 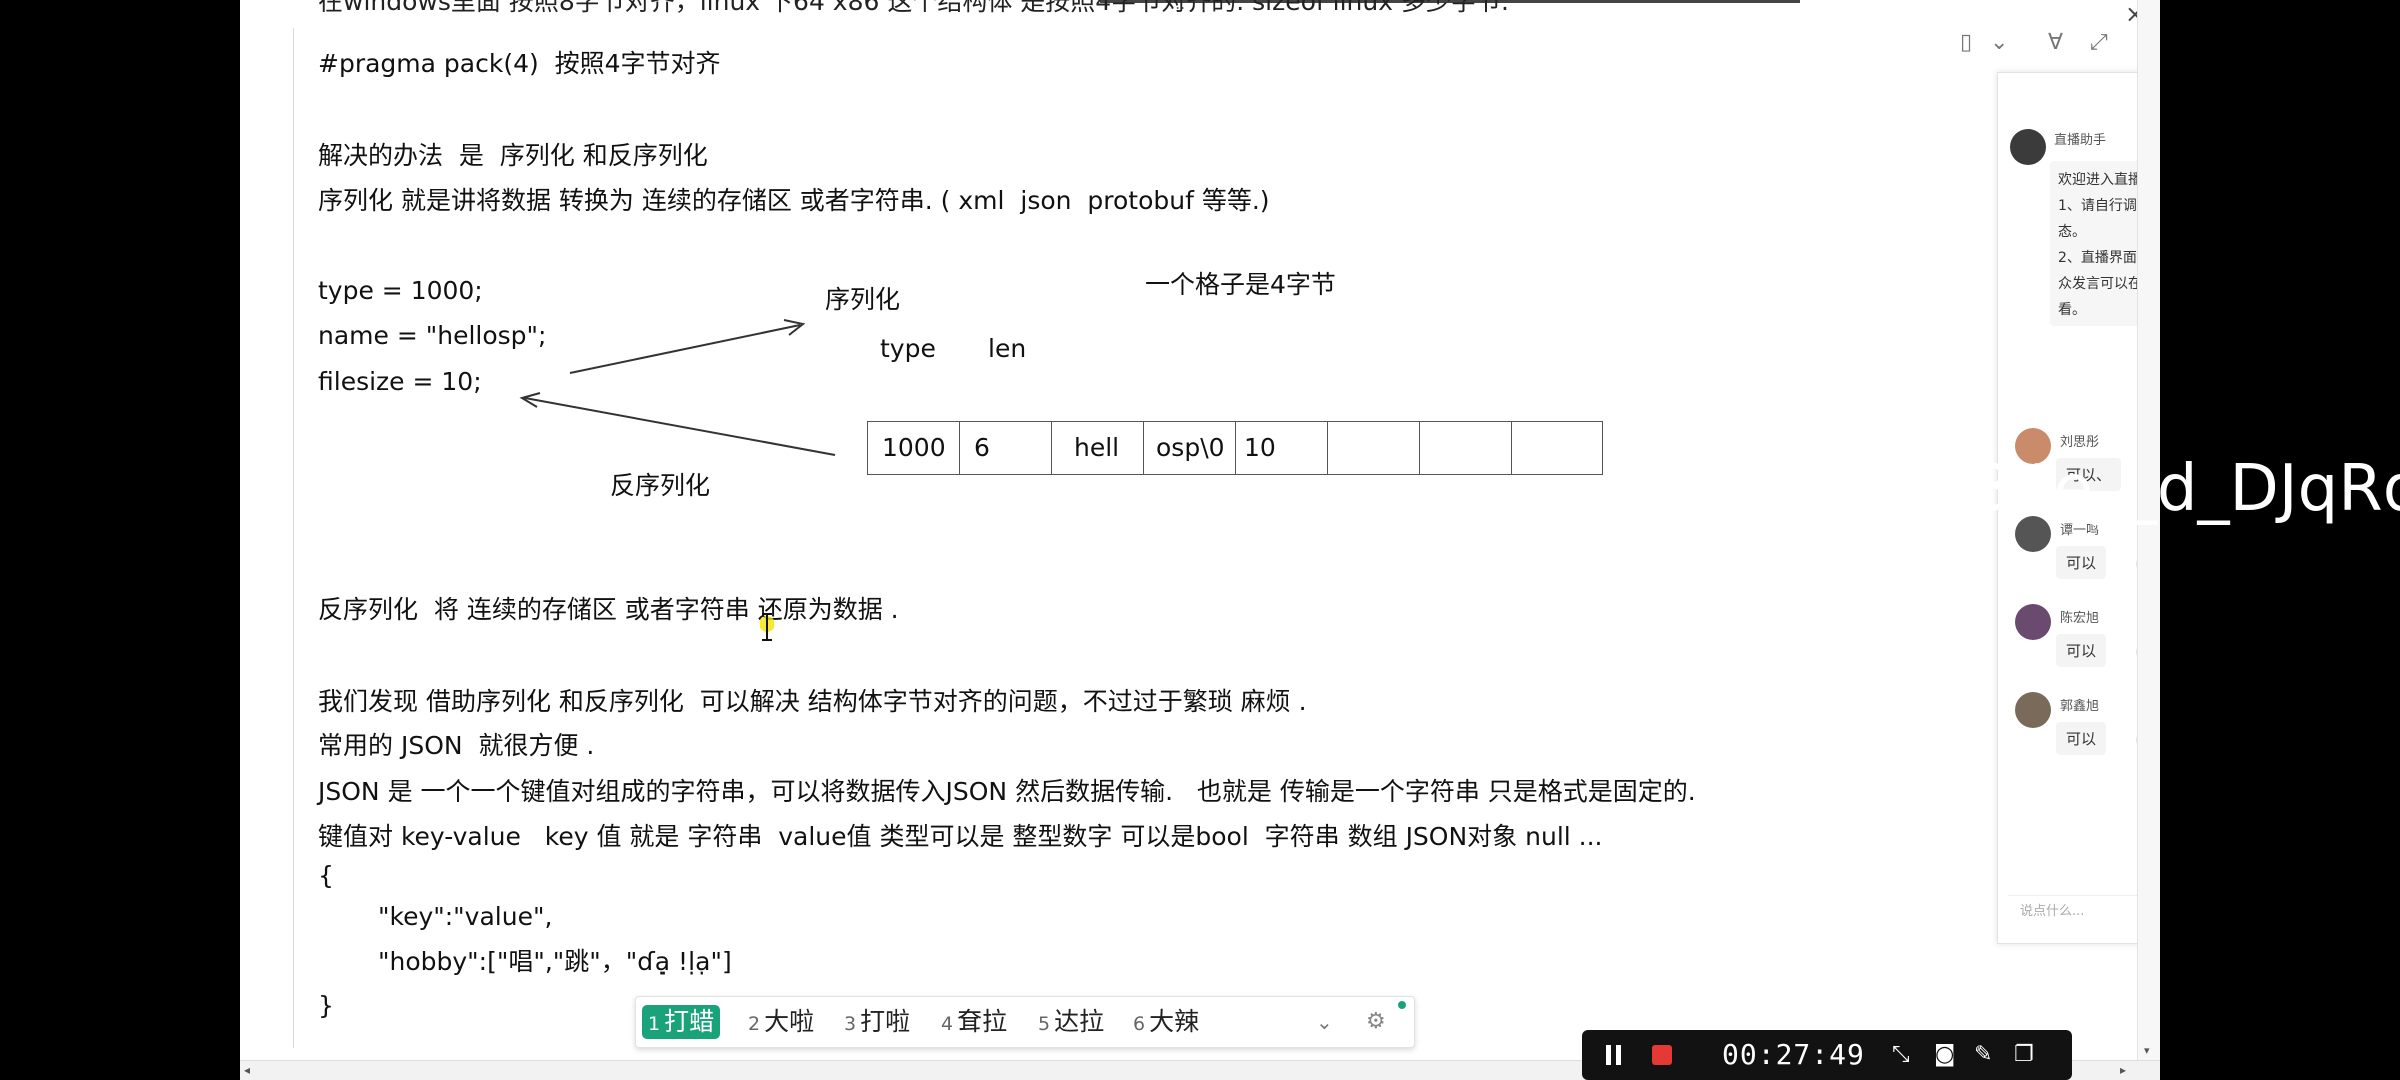 I want to click on window-icon: ❐, so click(x=2024, y=1054).